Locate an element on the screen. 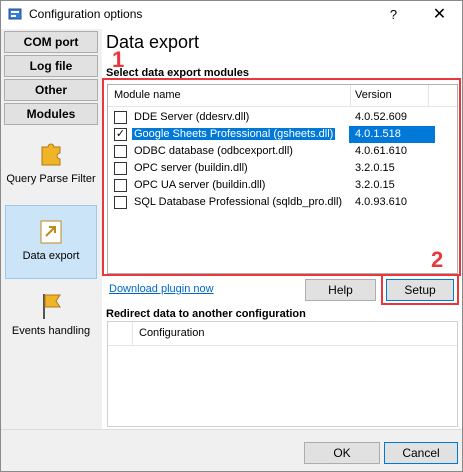  module-row: OPC server (buildin.dll) 3.2.0.15 is located at coordinates (282, 168).